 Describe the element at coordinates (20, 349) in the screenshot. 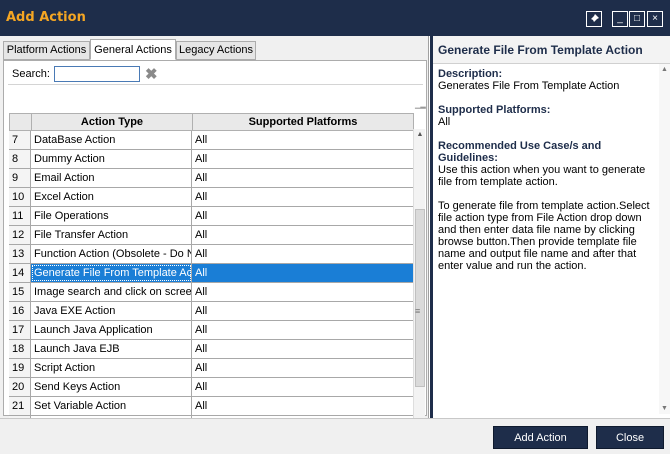

I see `row-number: 18` at that location.